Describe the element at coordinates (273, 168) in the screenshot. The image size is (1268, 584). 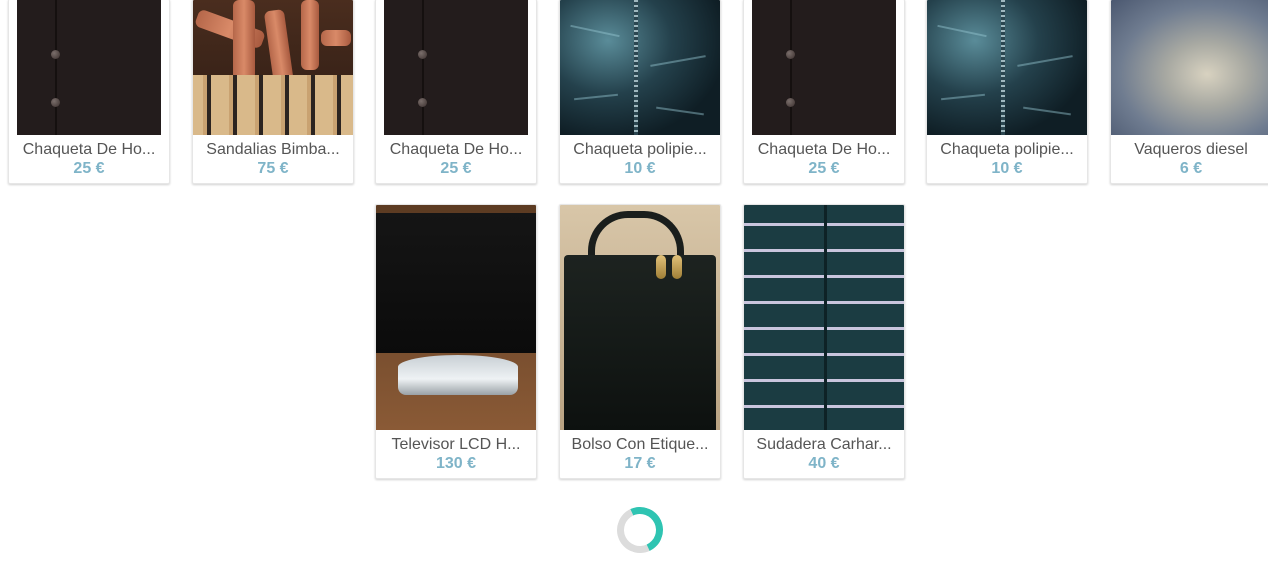
I see `product-price: 75 €` at that location.